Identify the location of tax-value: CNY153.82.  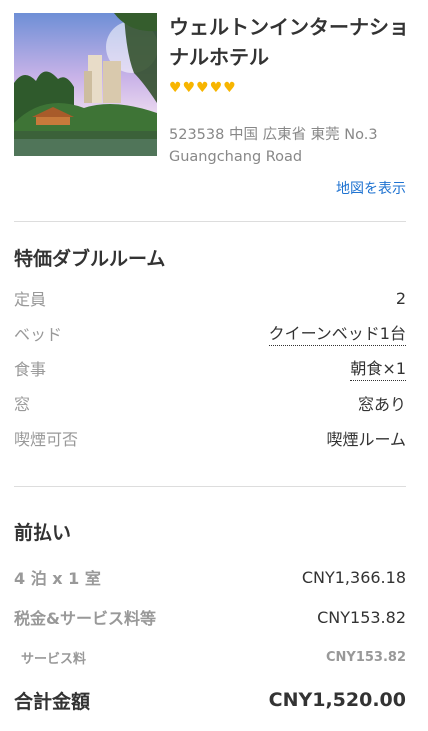
(361, 617).